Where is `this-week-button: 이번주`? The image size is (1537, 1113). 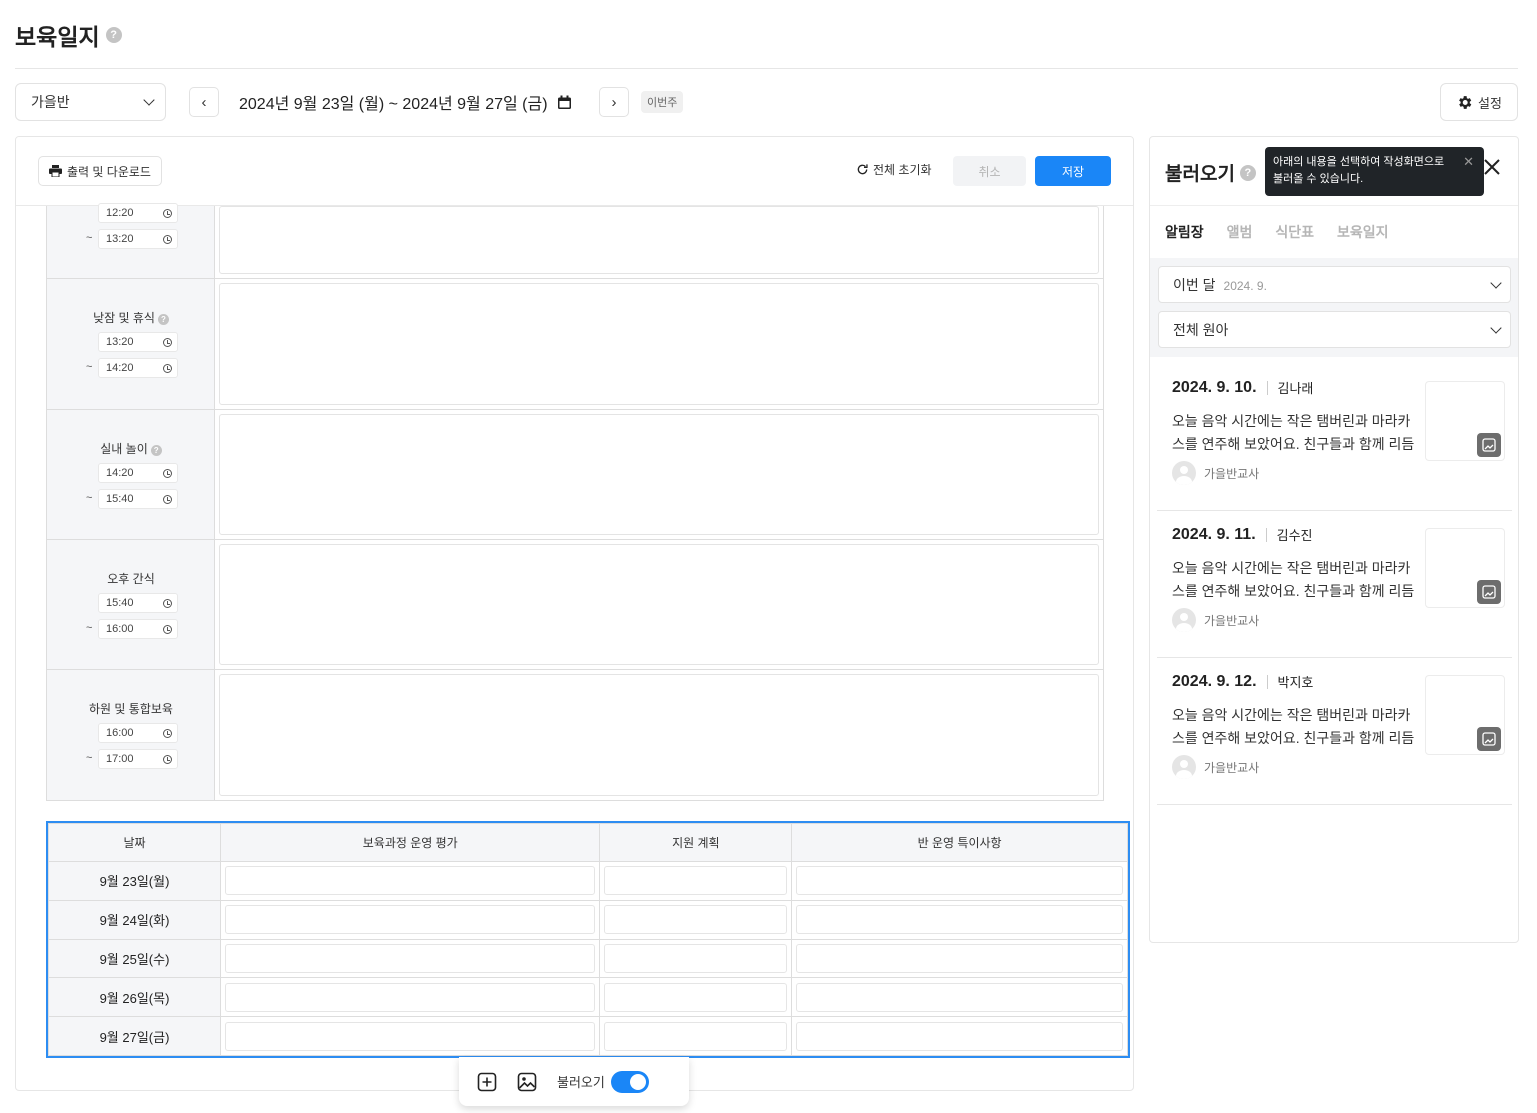 this-week-button: 이번주 is located at coordinates (662, 102).